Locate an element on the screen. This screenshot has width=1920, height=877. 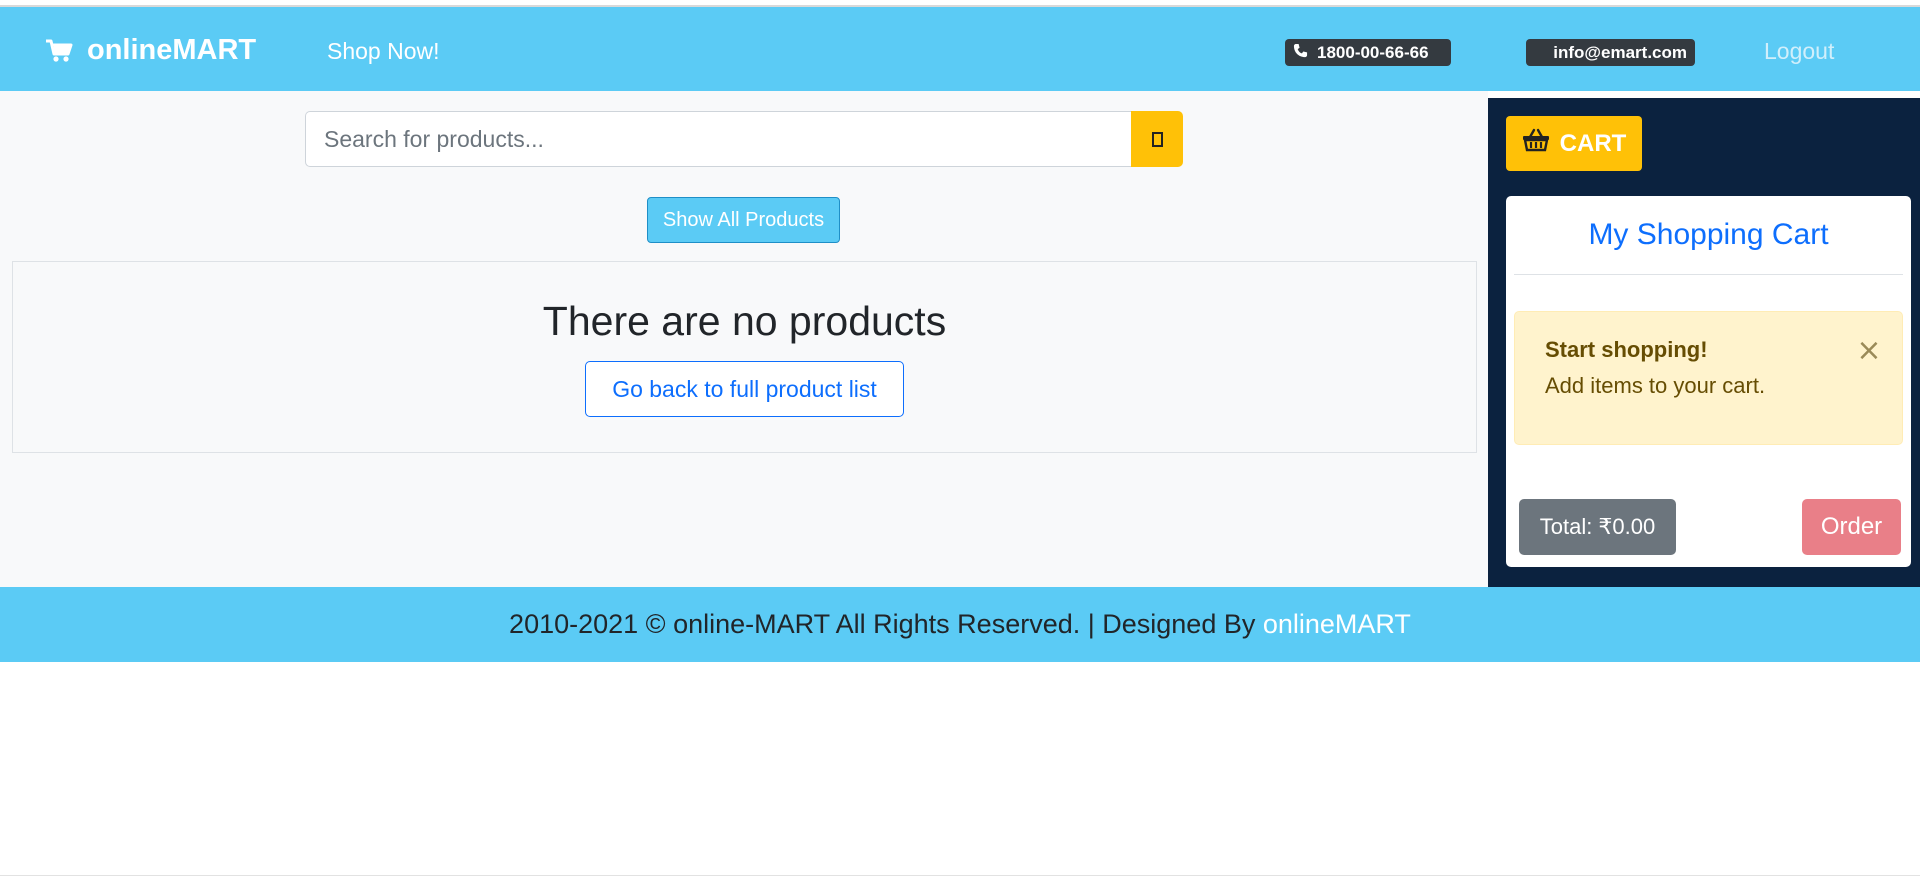
cart-button: CART is located at coordinates (1574, 143).